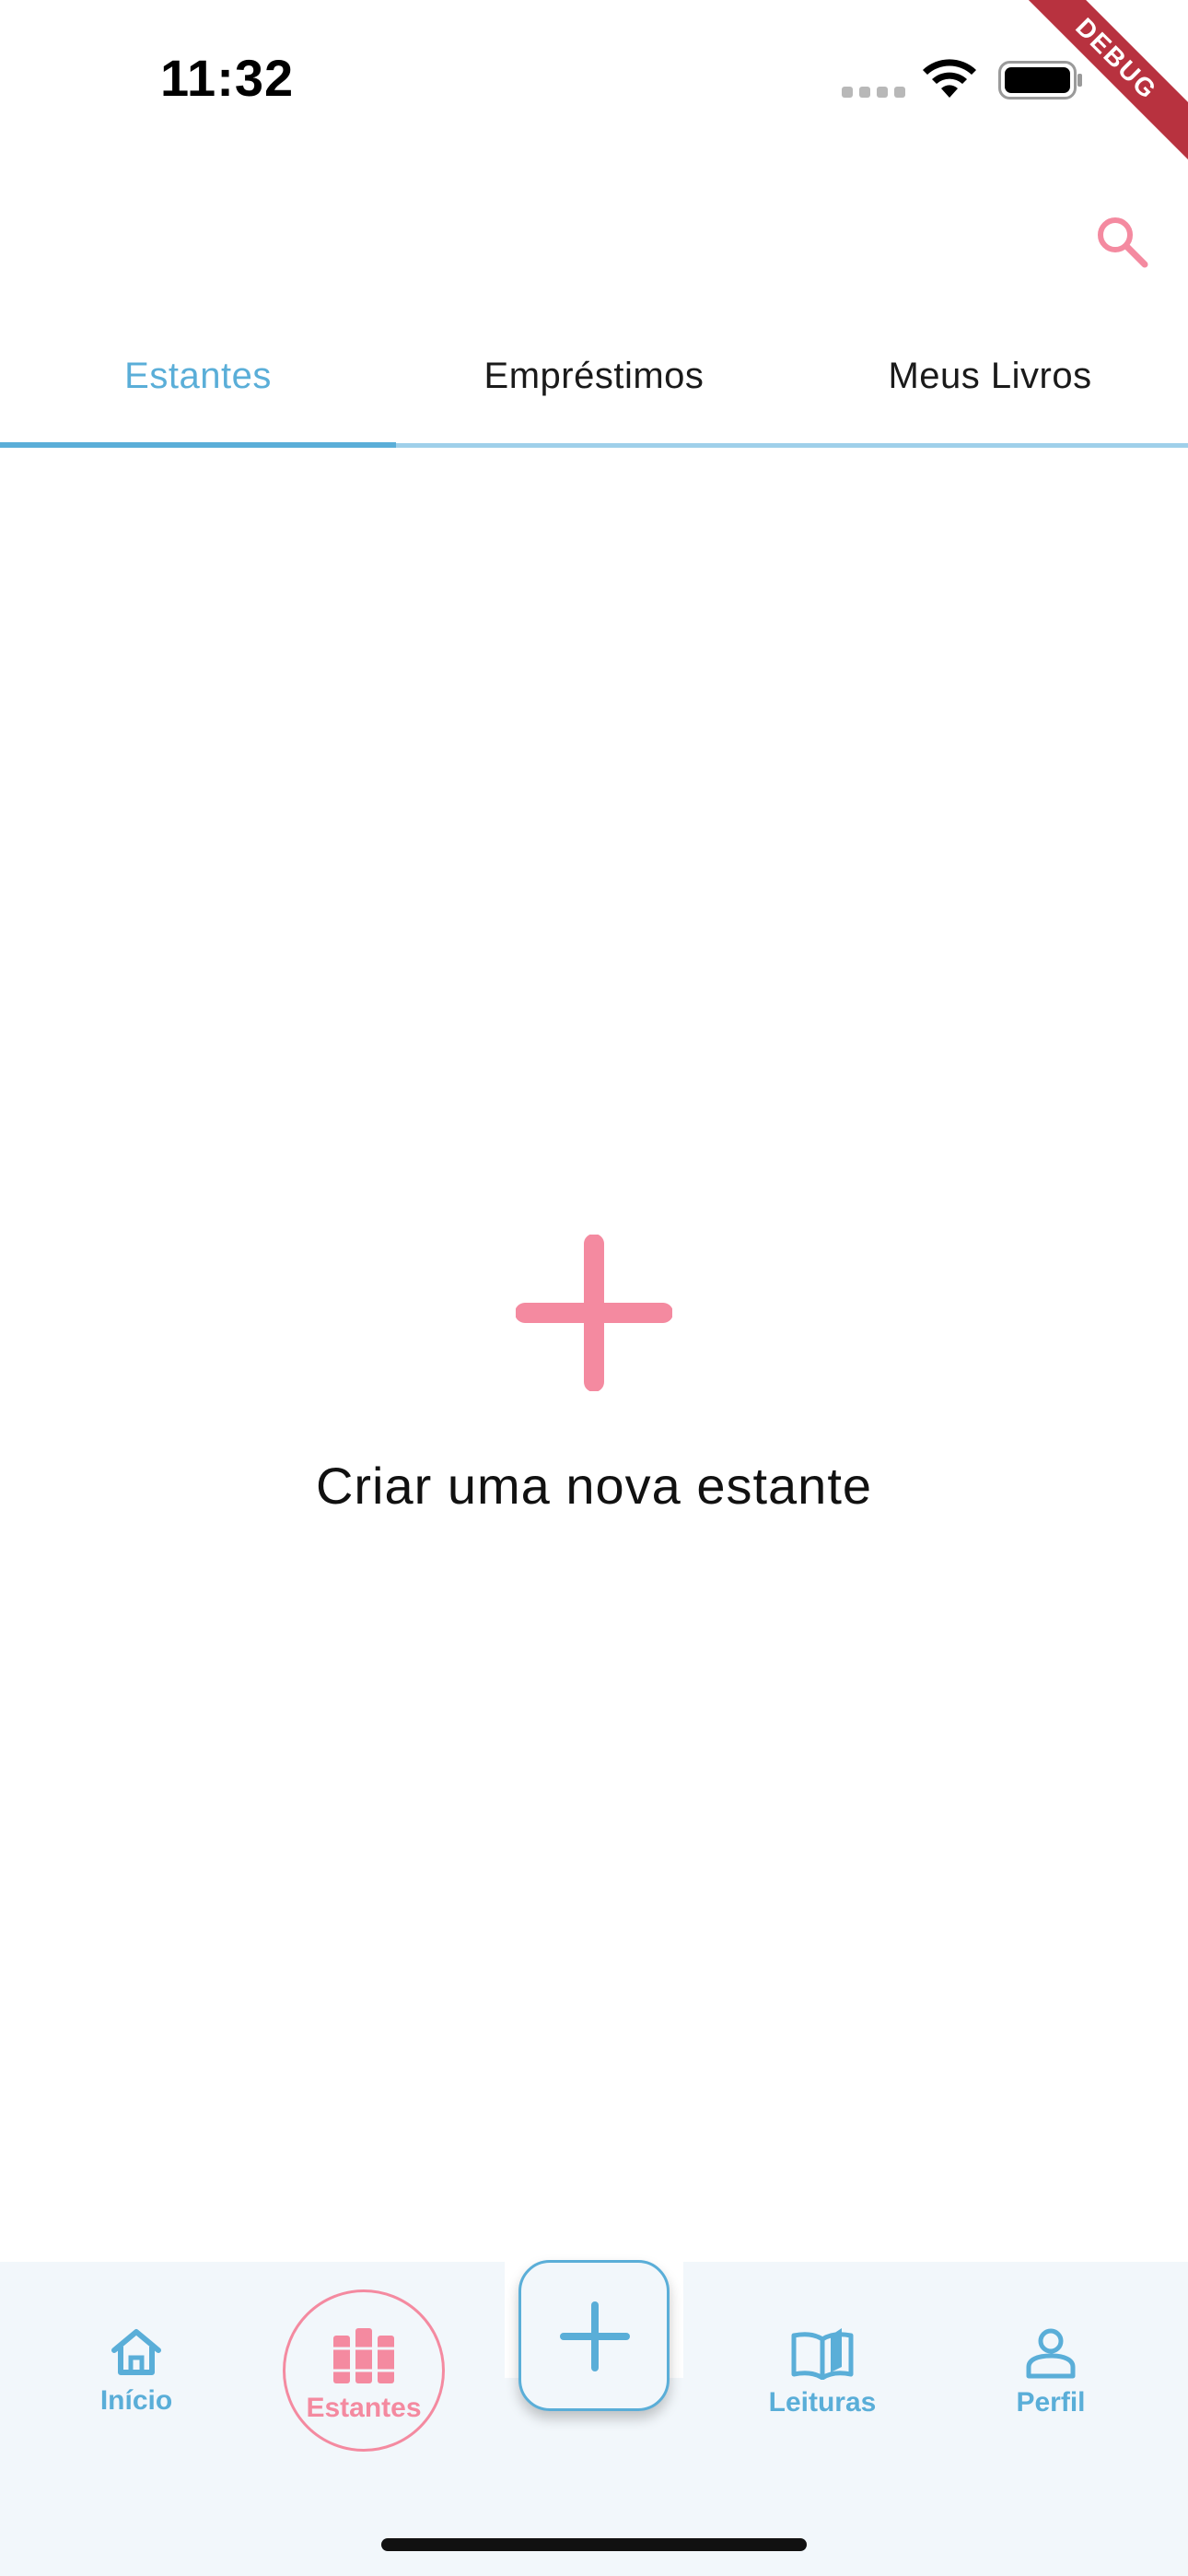 This screenshot has height=2576, width=1188. I want to click on nav-label-estantes: Estantes, so click(364, 2408).